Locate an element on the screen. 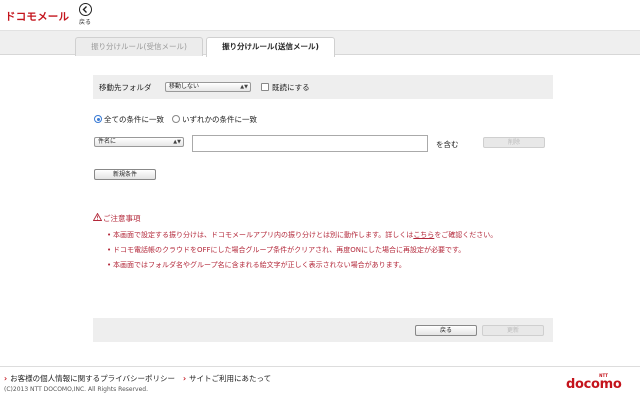 Image resolution: width=640 pixels, height=399 pixels. mark-read-checkbox is located at coordinates (265, 87).